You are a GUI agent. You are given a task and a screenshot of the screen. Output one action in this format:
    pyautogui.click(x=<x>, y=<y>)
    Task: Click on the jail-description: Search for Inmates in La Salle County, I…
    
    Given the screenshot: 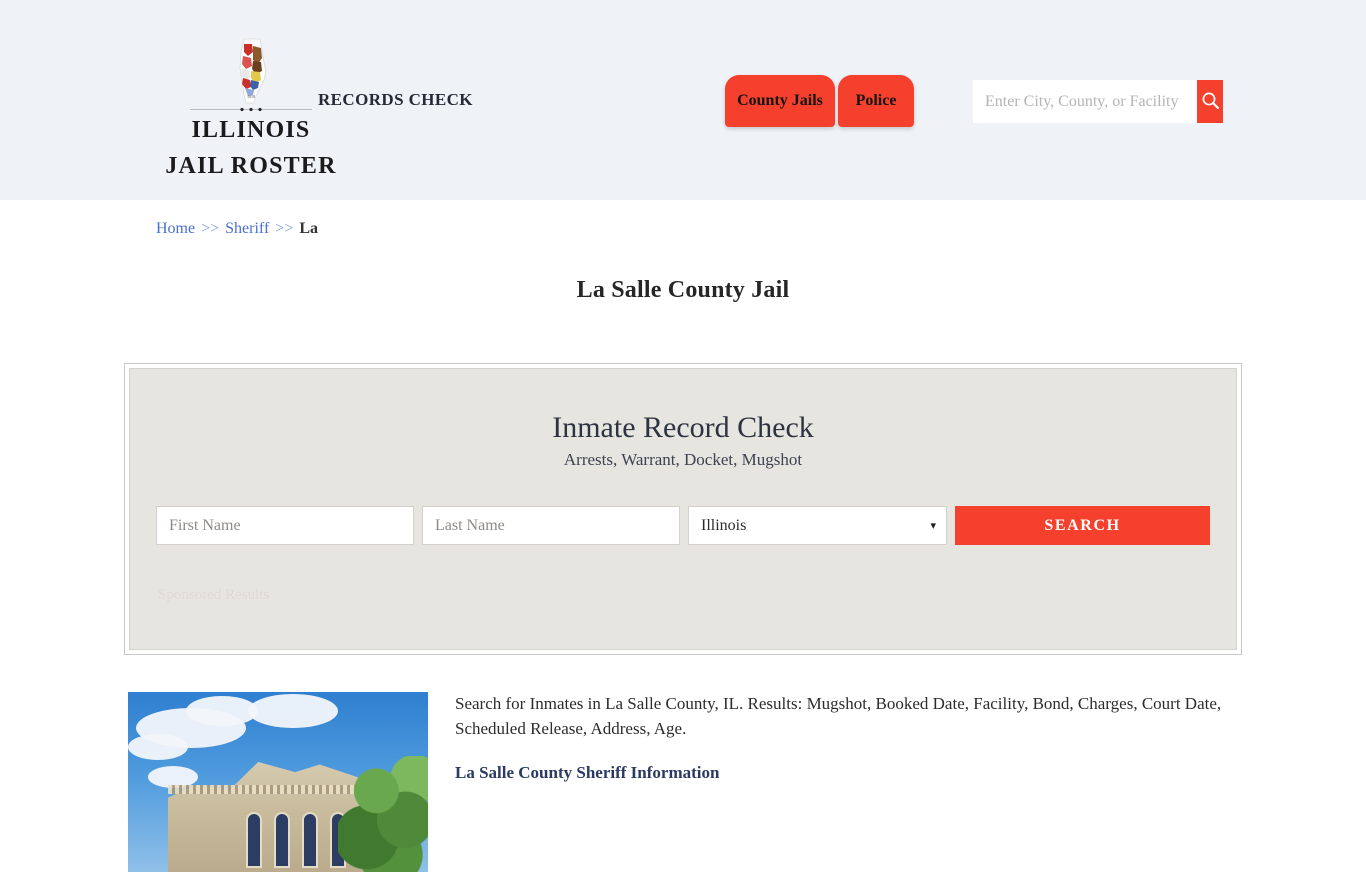 What is the action you would take?
    pyautogui.click(x=838, y=716)
    